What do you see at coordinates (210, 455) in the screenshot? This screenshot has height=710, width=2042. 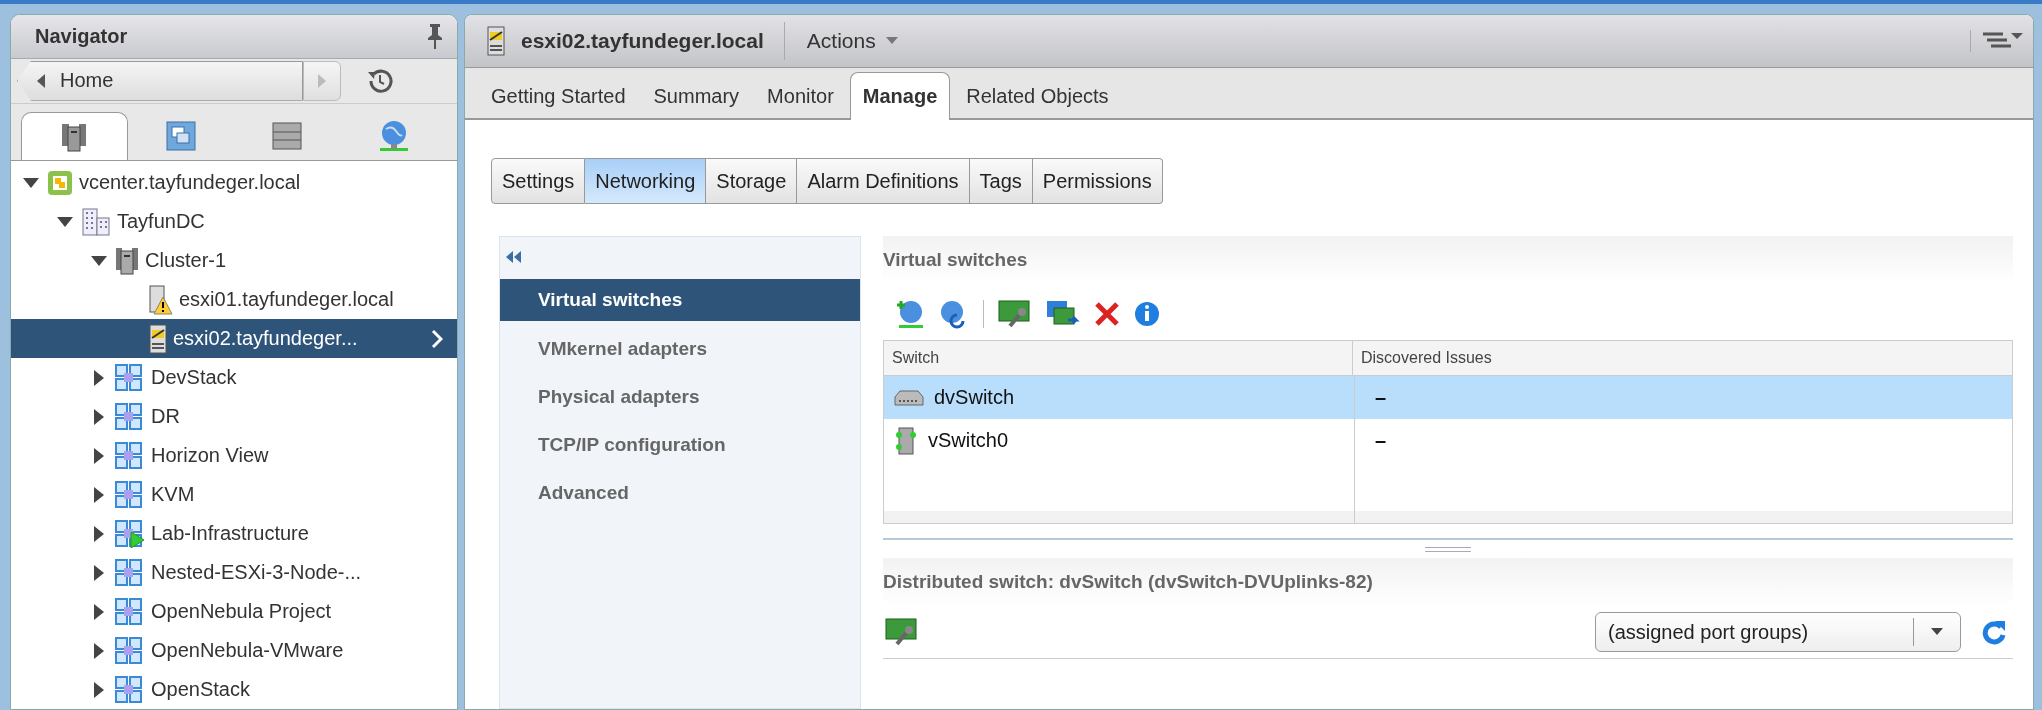 I see `tree-label: Horizon View` at bounding box center [210, 455].